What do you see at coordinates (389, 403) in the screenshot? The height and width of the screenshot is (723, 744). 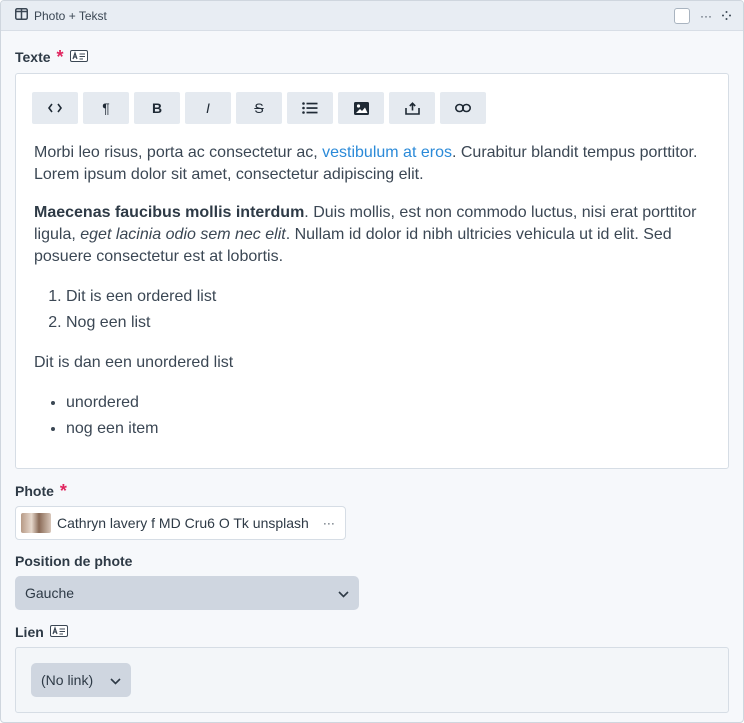 I see `list-item: unordered` at bounding box center [389, 403].